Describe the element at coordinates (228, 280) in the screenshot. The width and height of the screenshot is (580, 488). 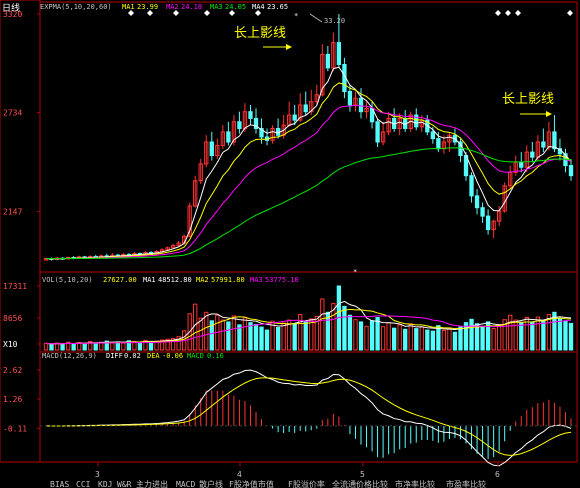
I see `vol-ma2-value: 57991.80` at that location.